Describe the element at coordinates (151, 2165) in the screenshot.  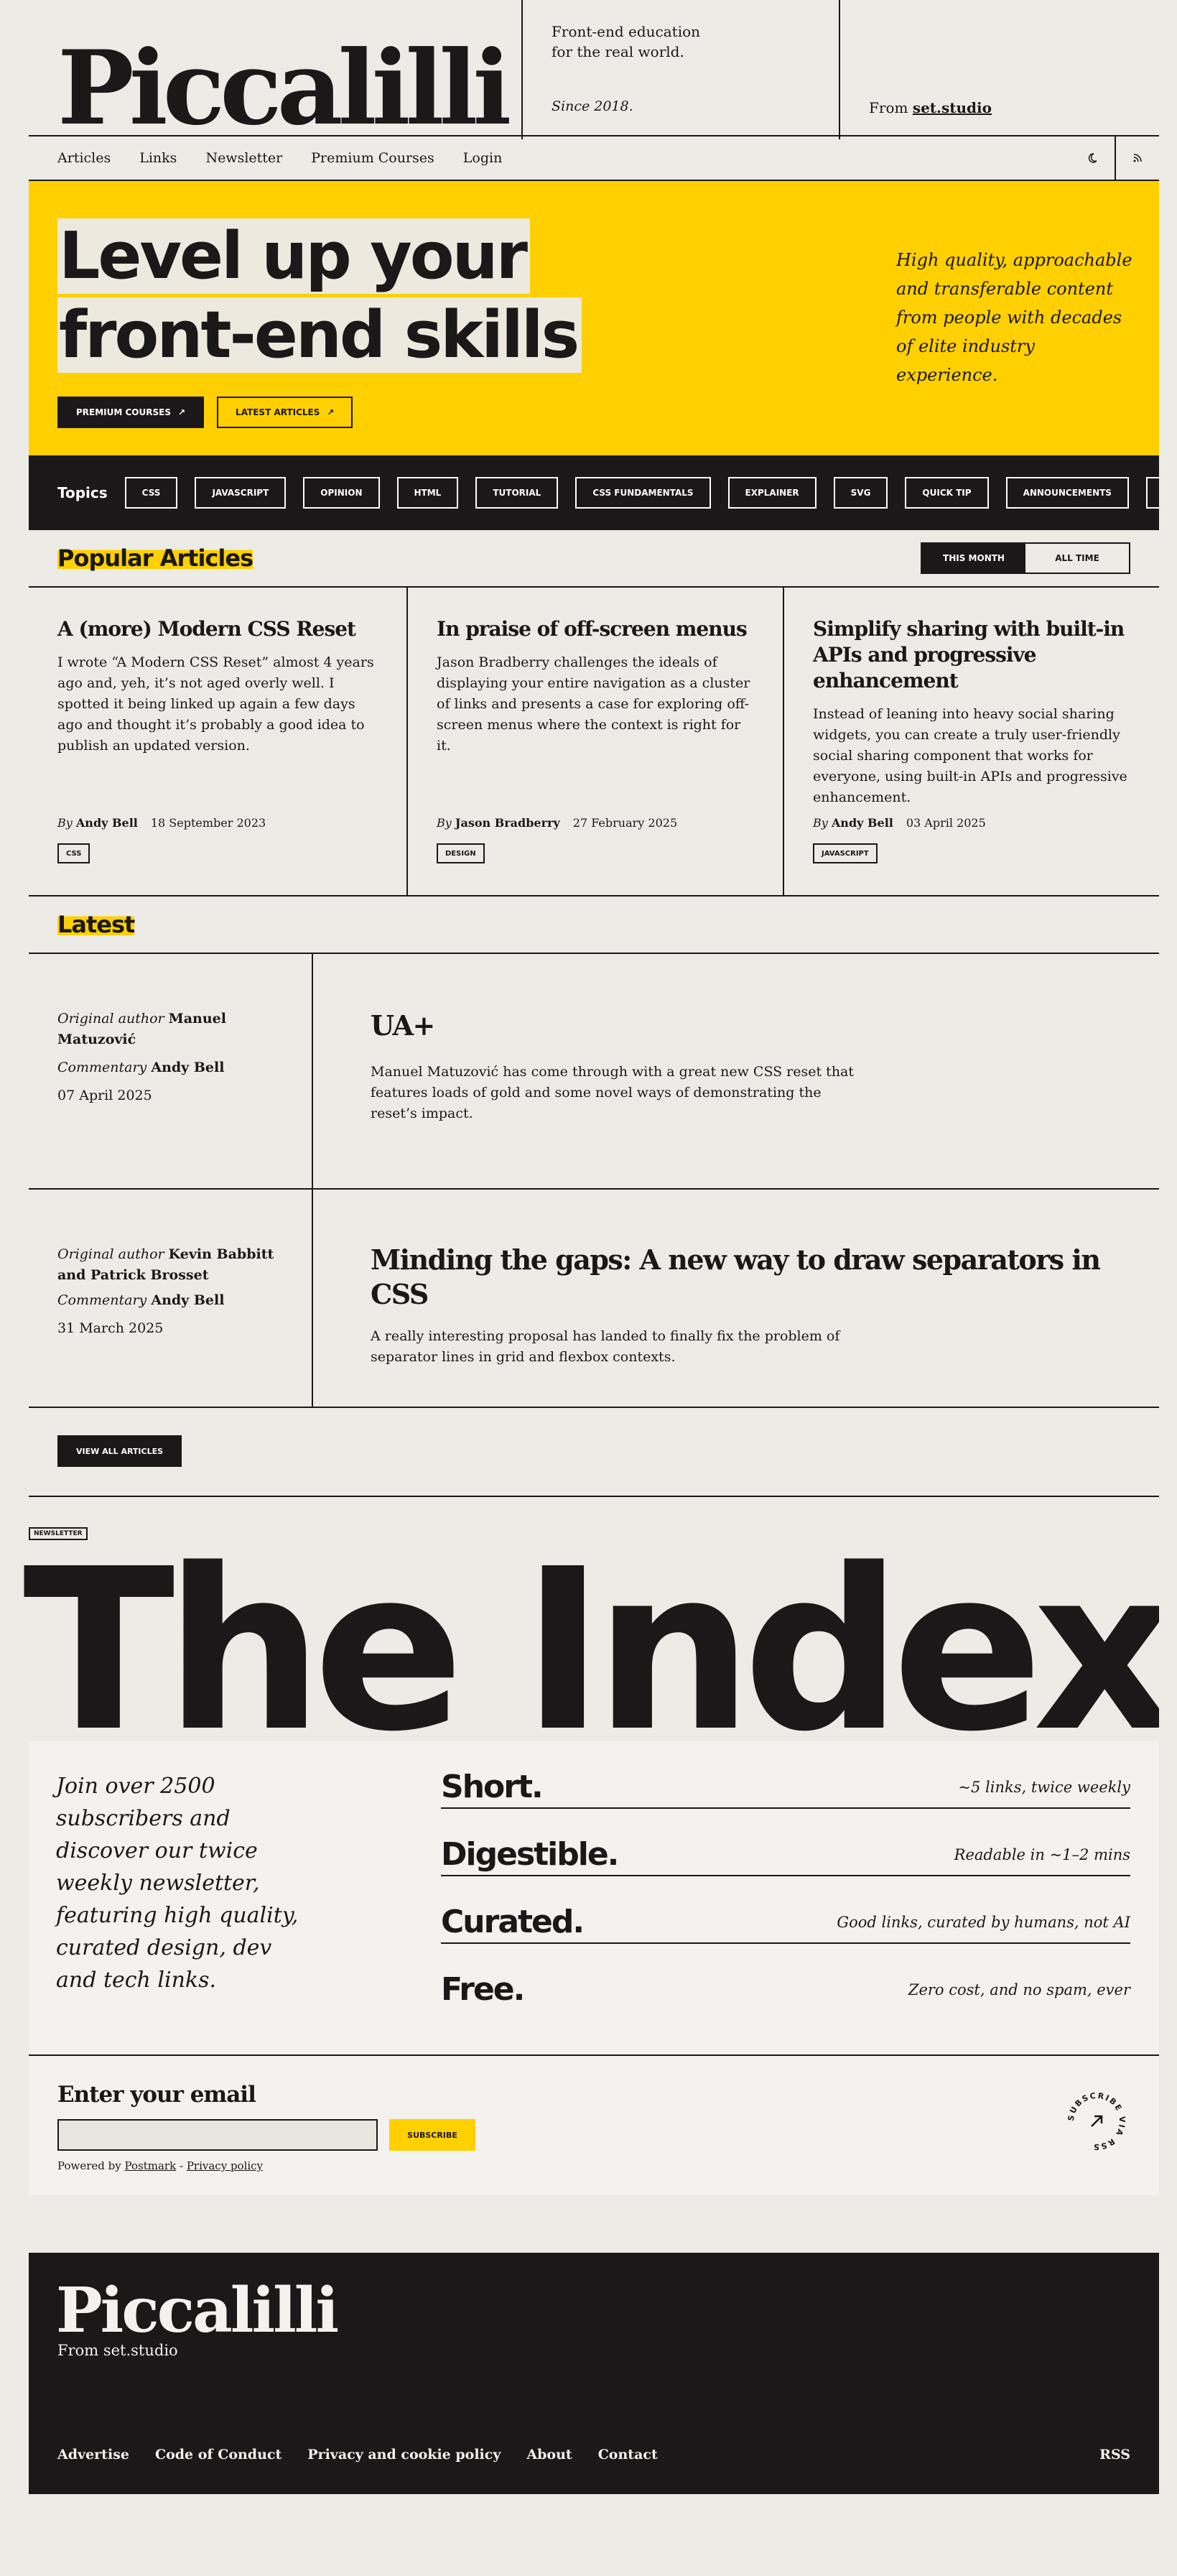
I see `postmark-link: Postmark` at that location.